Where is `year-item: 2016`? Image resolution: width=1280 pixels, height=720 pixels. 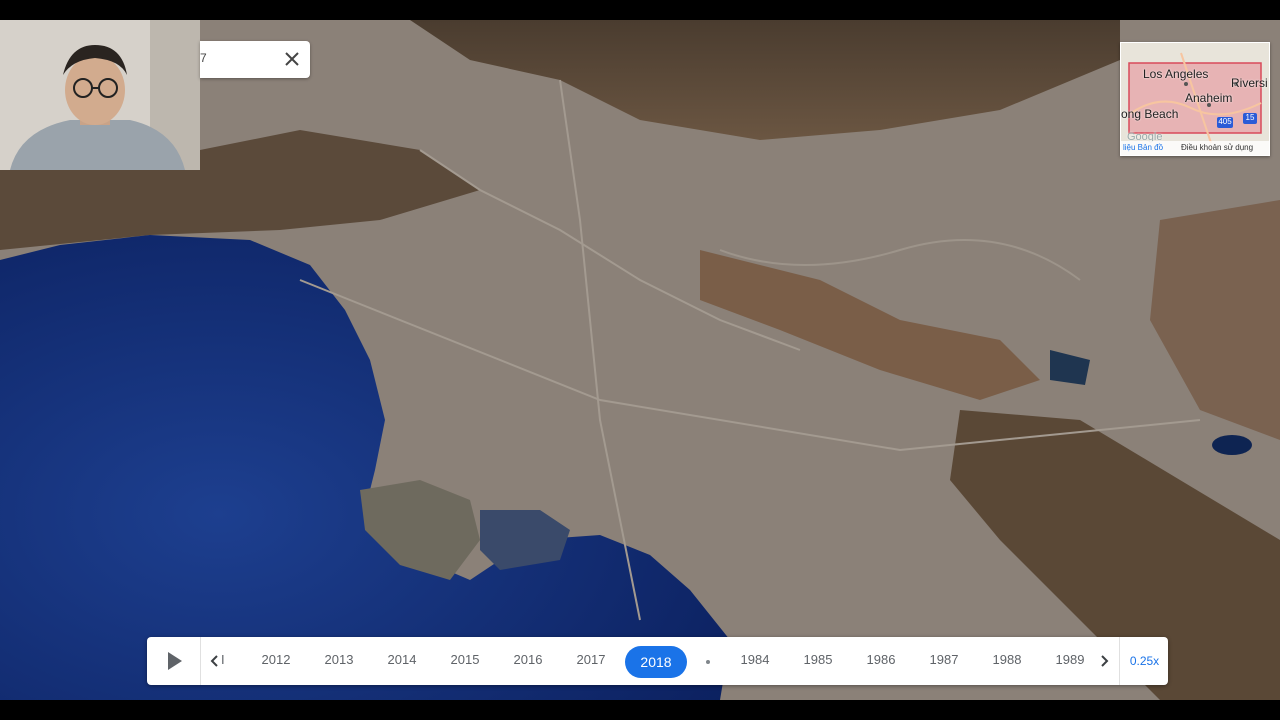
year-item: 2016 is located at coordinates (528, 659).